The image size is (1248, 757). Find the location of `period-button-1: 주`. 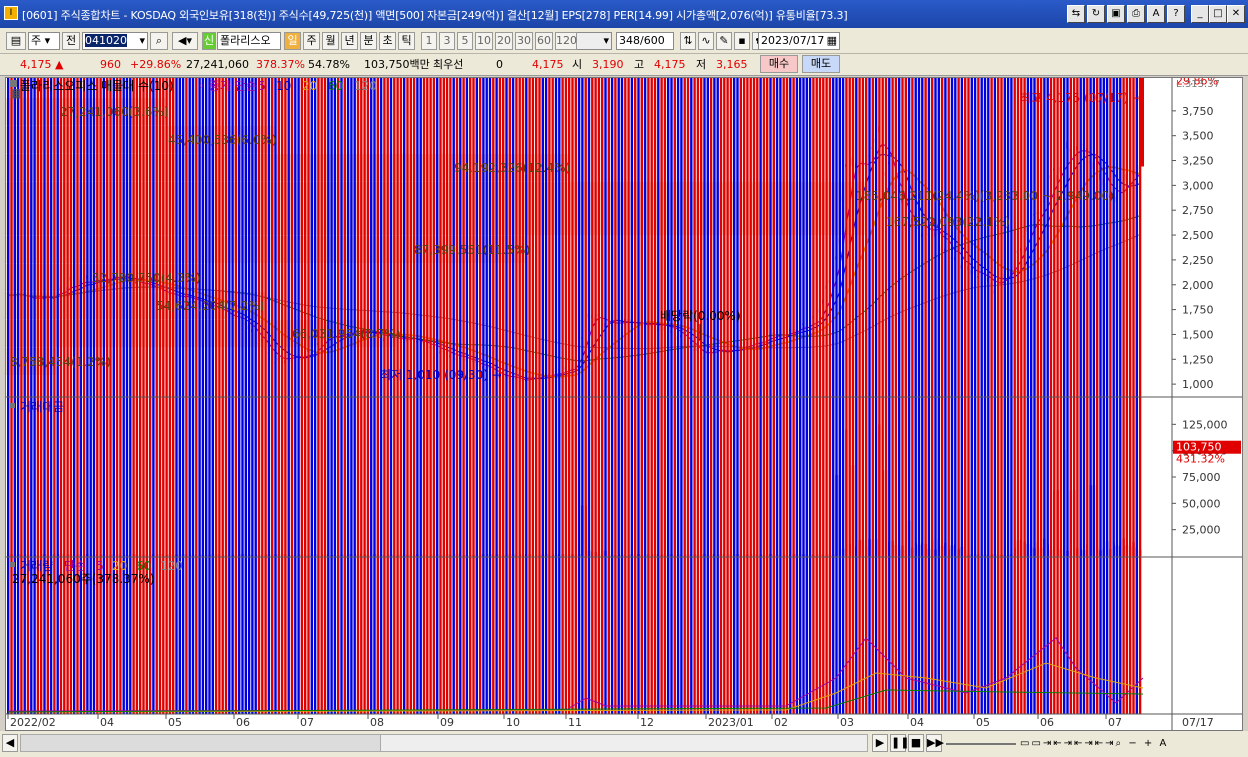

period-button-1: 주 is located at coordinates (311, 41).